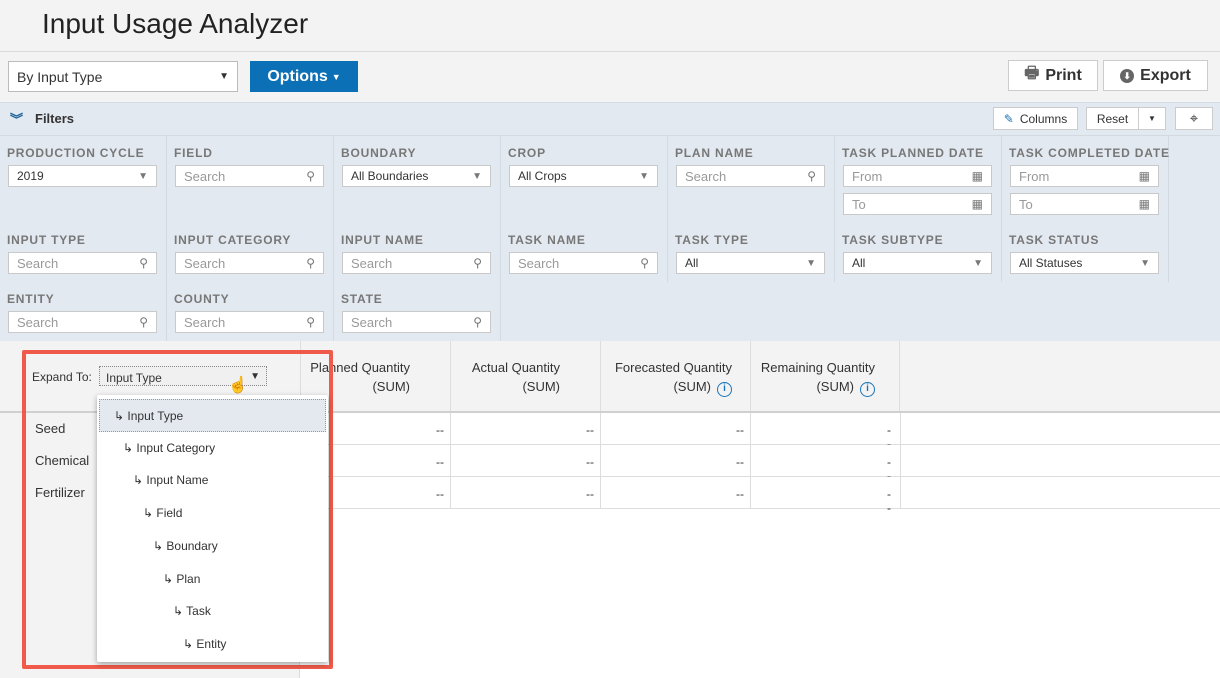 This screenshot has width=1220, height=678. I want to click on dropdown-option: ↳ Field, so click(212, 513).